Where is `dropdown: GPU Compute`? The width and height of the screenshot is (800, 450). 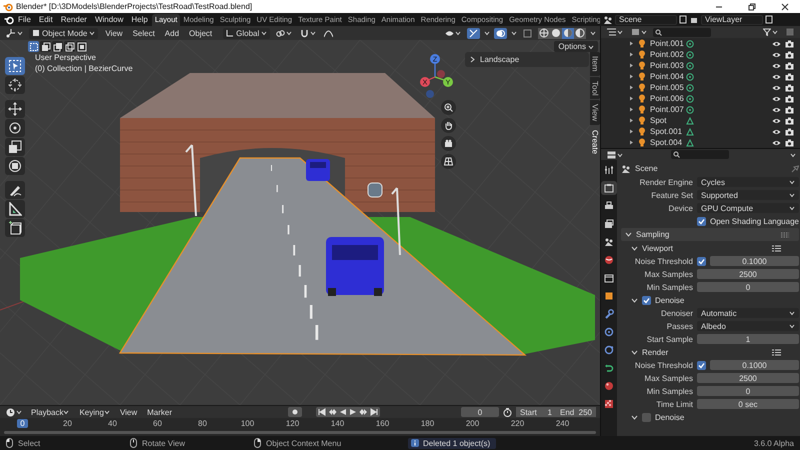 dropdown: GPU Compute is located at coordinates (748, 208).